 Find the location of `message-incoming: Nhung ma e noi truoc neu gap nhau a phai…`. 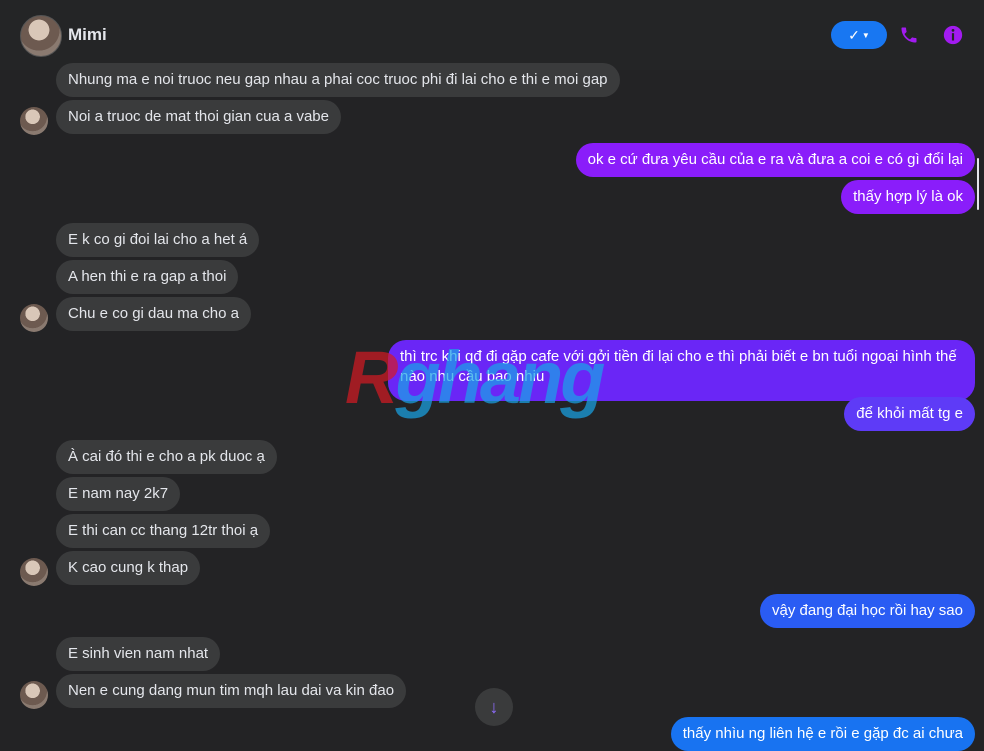

message-incoming: Nhung ma e noi truoc neu gap nhau a phai… is located at coordinates (338, 80).